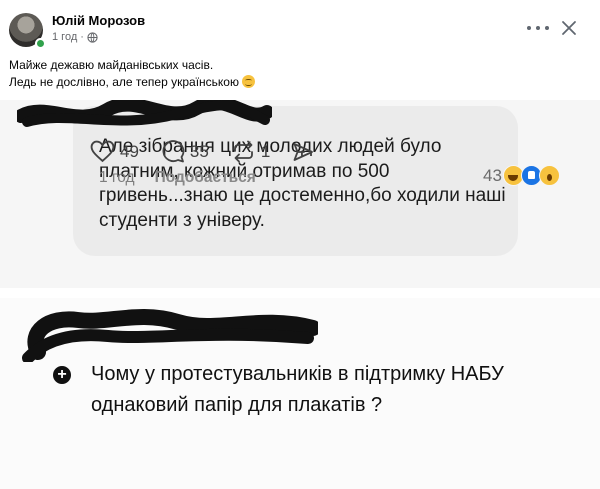 The height and width of the screenshot is (489, 600). What do you see at coordinates (538, 28) in the screenshot?
I see `more-options-icon` at bounding box center [538, 28].